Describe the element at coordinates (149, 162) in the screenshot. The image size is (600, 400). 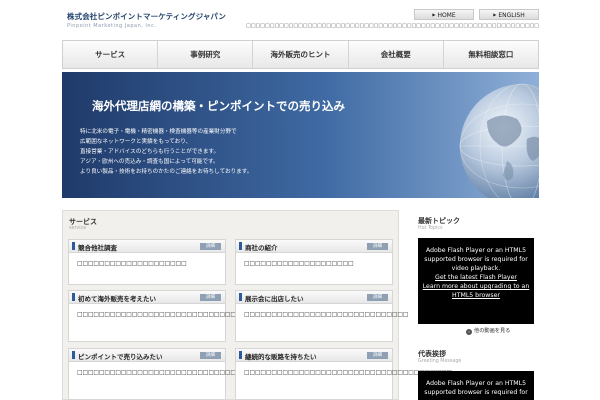
I see `hero-line: アジア・欧州への売込み・調査も国によって可能です。` at that location.